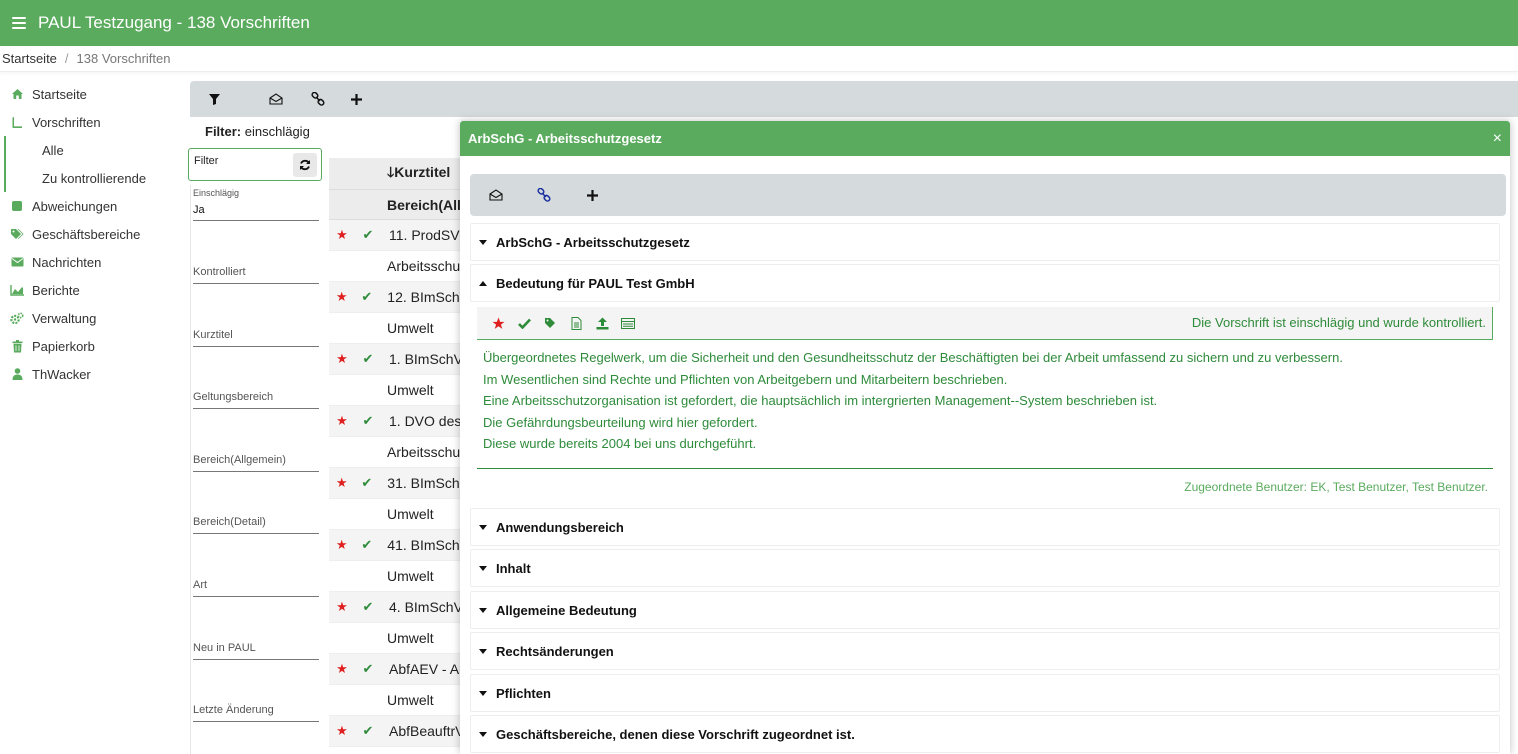 Image resolution: width=1518 pixels, height=754 pixels. Describe the element at coordinates (88, 150) in the screenshot. I see `sidebar-item-alle: Alle` at that location.